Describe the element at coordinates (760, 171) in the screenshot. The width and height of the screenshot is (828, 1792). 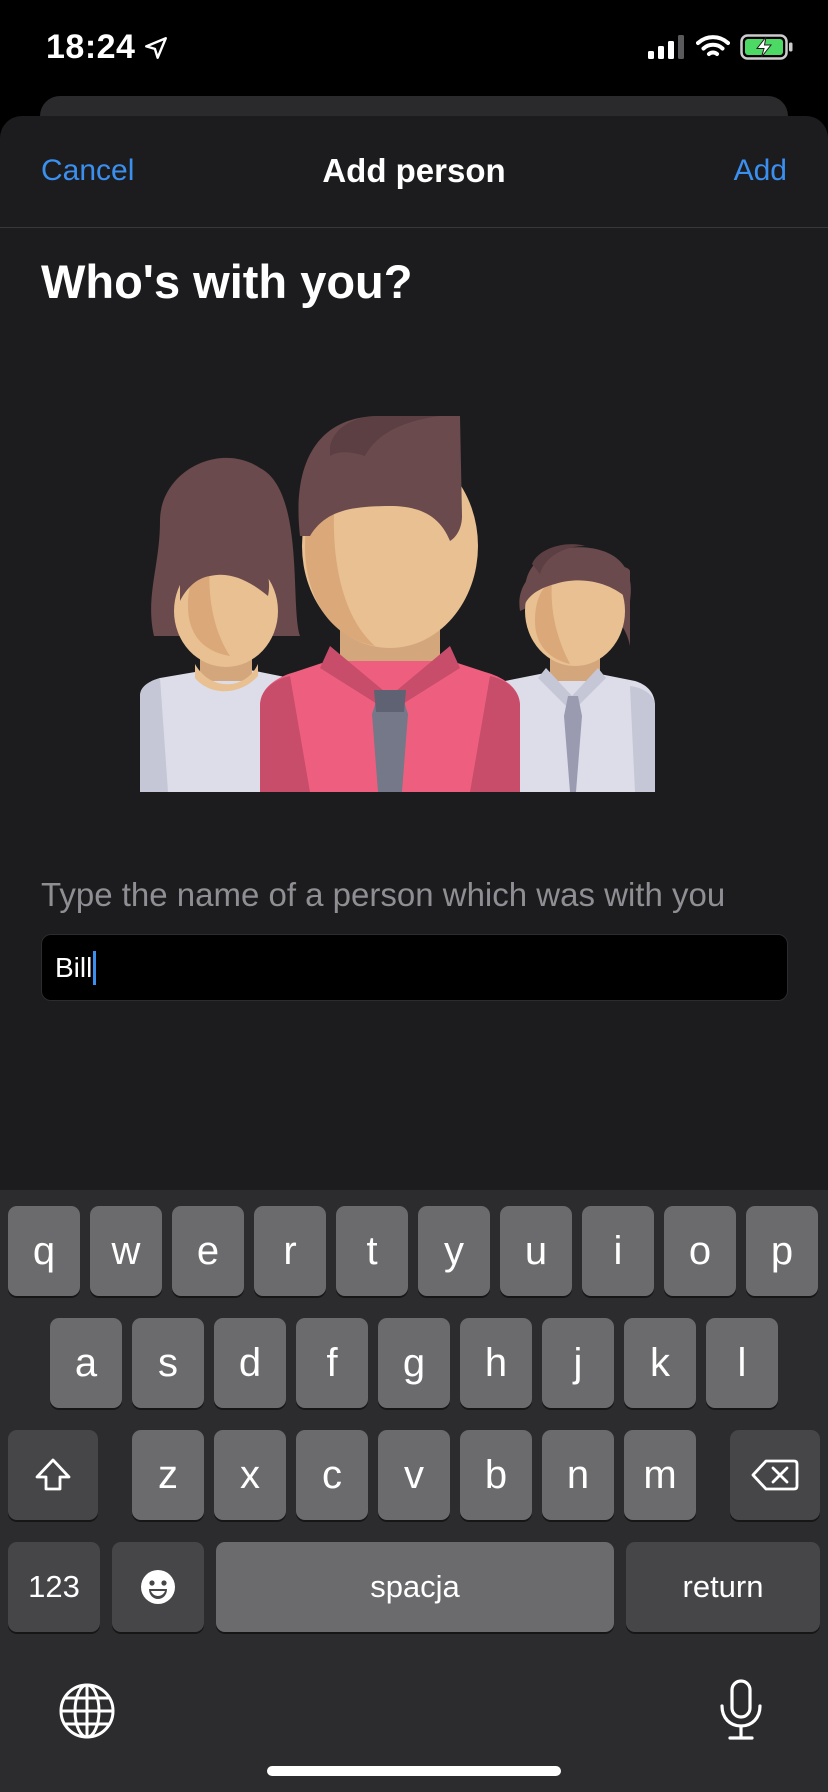
I see `add-button: Add` at that location.